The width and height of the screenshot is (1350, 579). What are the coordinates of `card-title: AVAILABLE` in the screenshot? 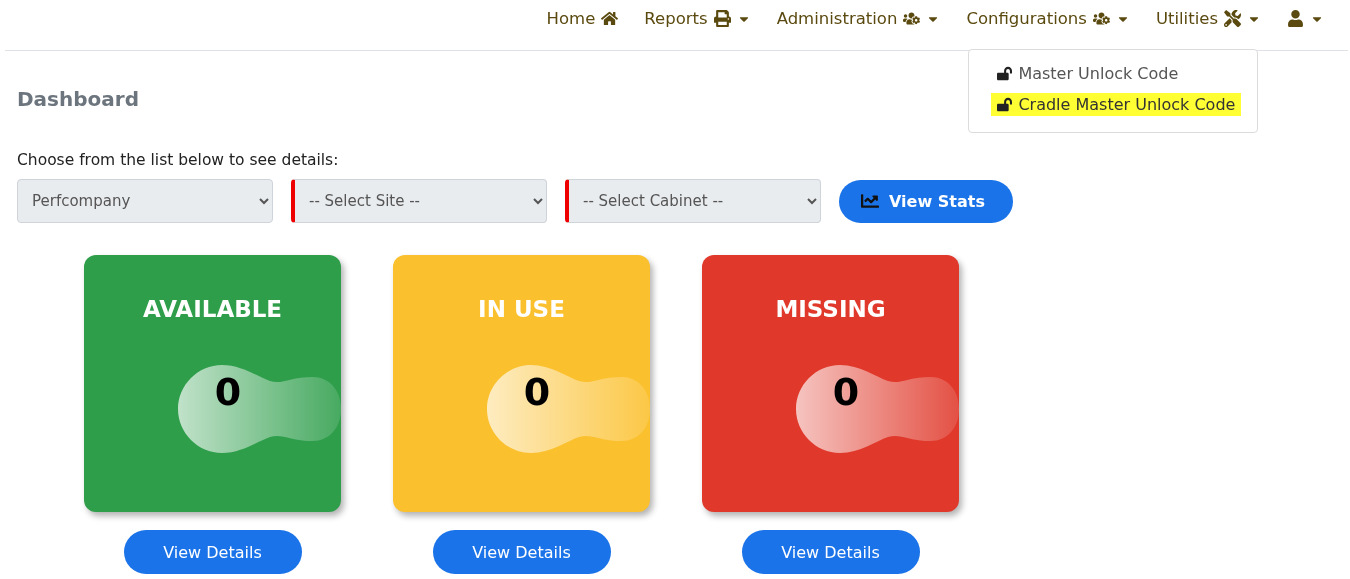 It's located at (212, 309).